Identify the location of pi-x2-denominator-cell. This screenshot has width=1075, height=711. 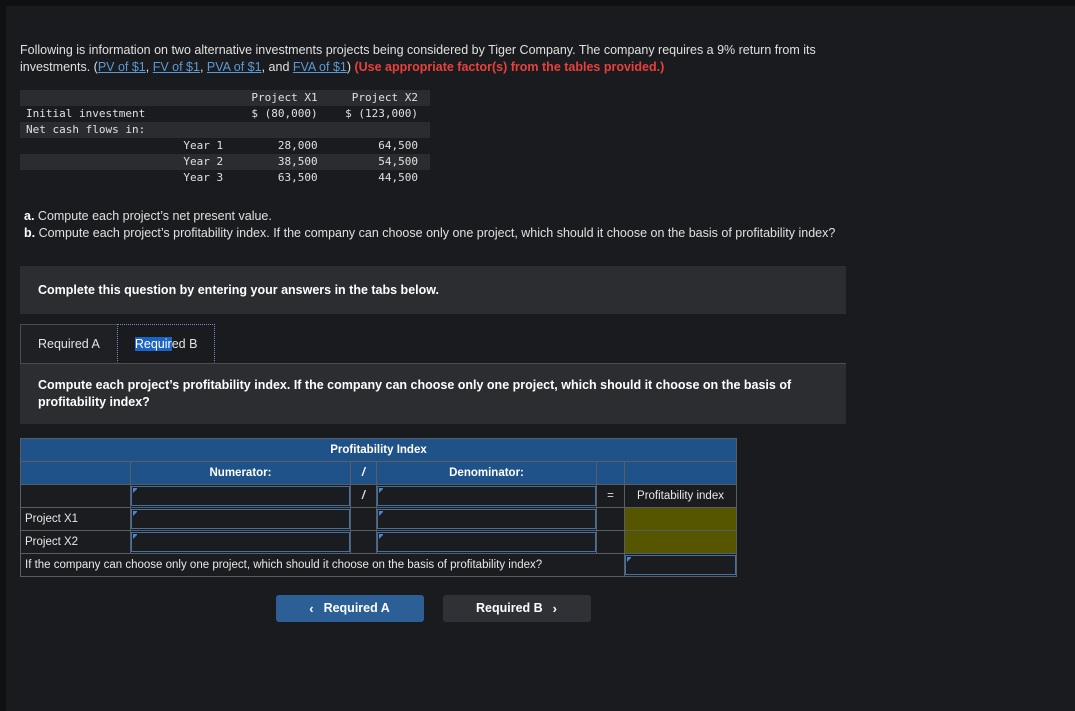
(486, 542).